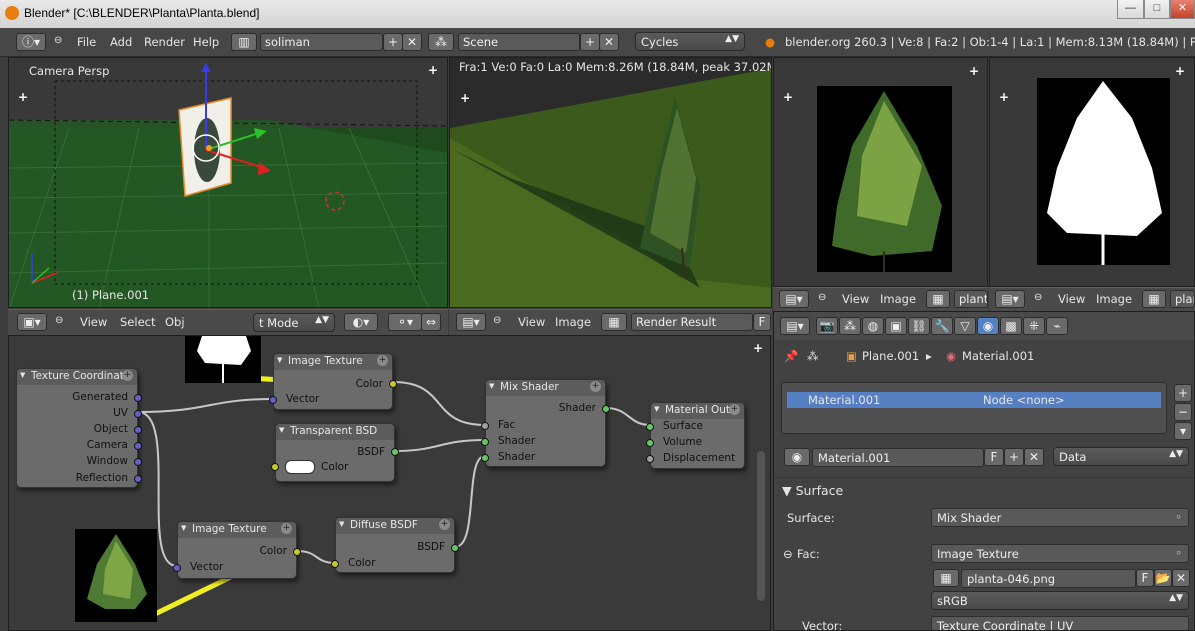  Describe the element at coordinates (791, 356) in the screenshot. I see `pin-icon: 📌` at that location.